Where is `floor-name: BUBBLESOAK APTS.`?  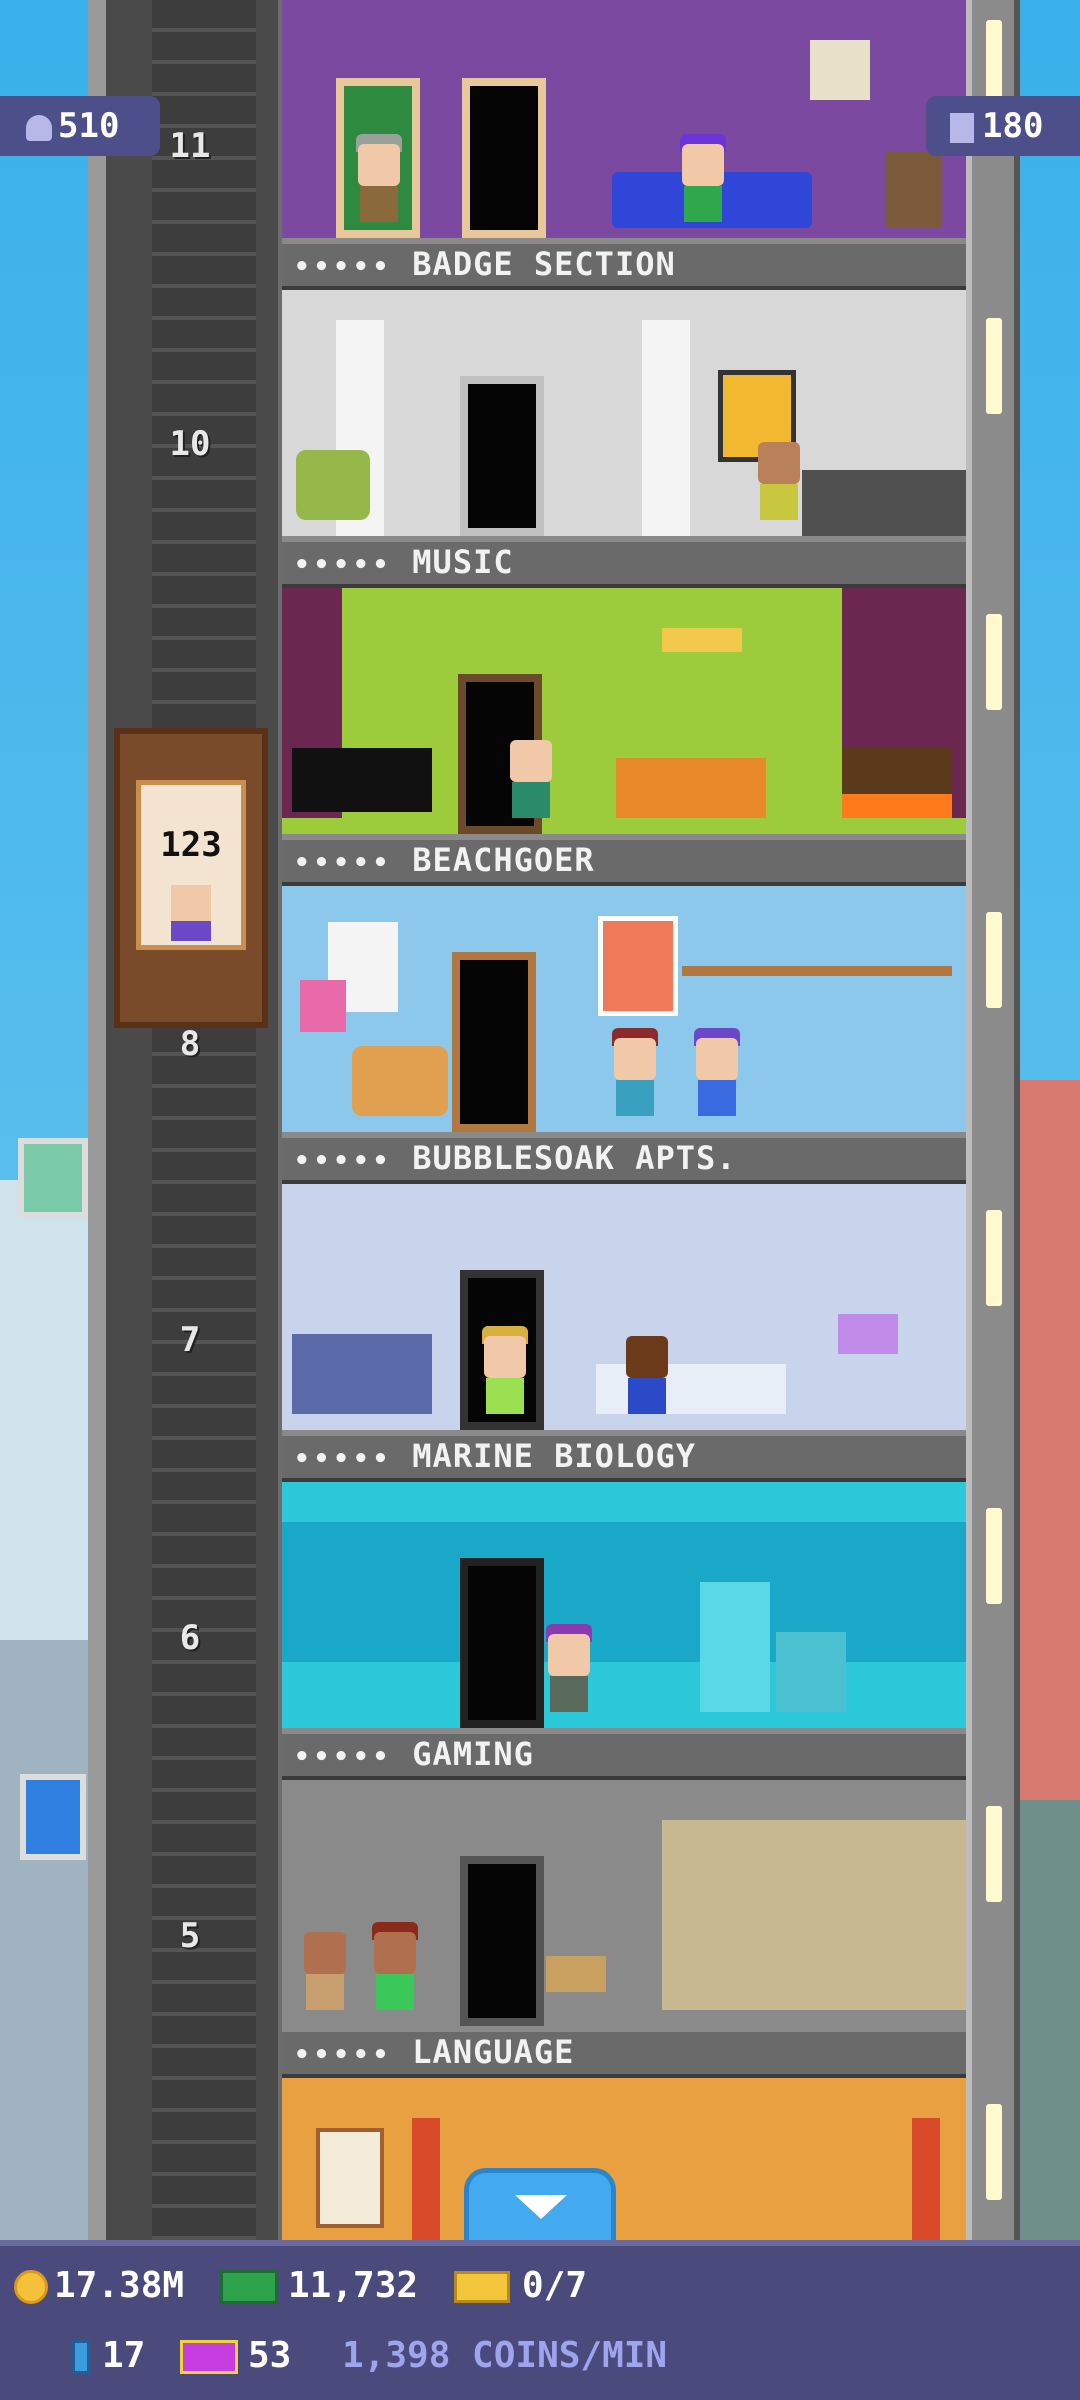 floor-name: BUBBLESOAK APTS. is located at coordinates (574, 1158).